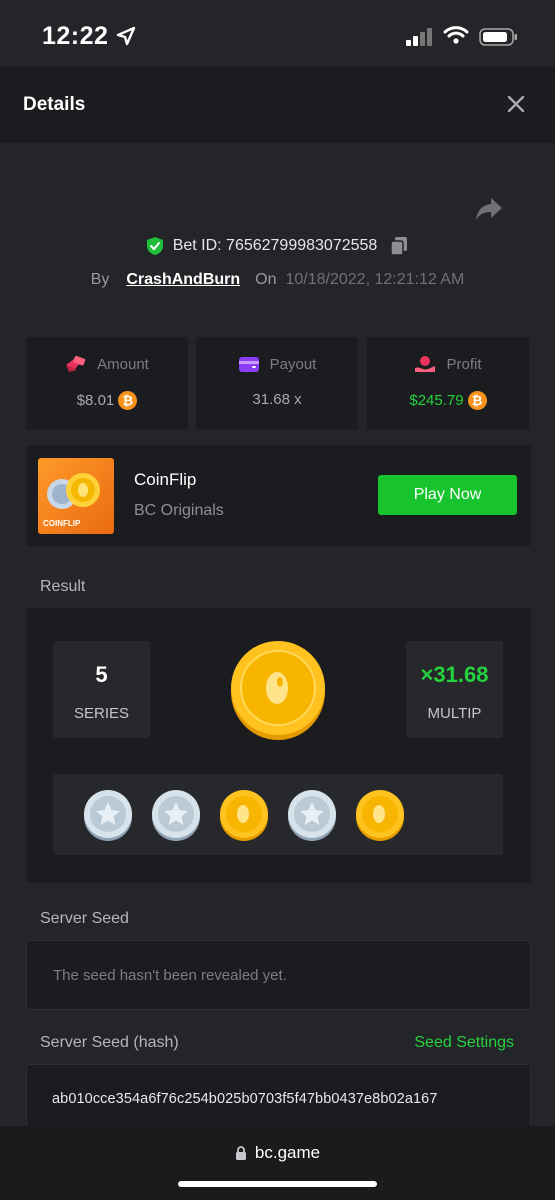 Image resolution: width=555 pixels, height=1200 pixels. I want to click on game-name: CoinFlip, so click(165, 479).